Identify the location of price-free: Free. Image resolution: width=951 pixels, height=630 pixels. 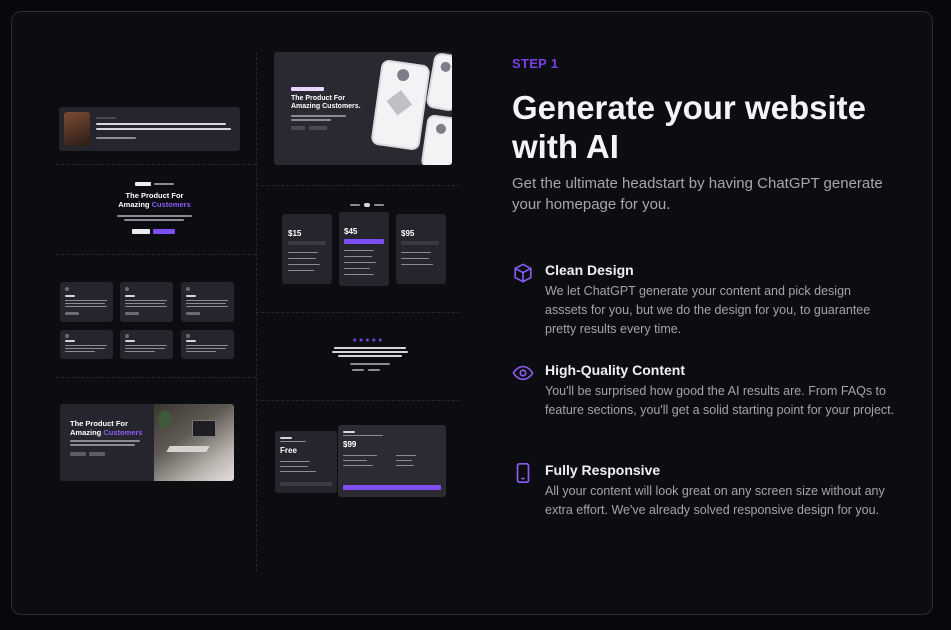
(288, 450).